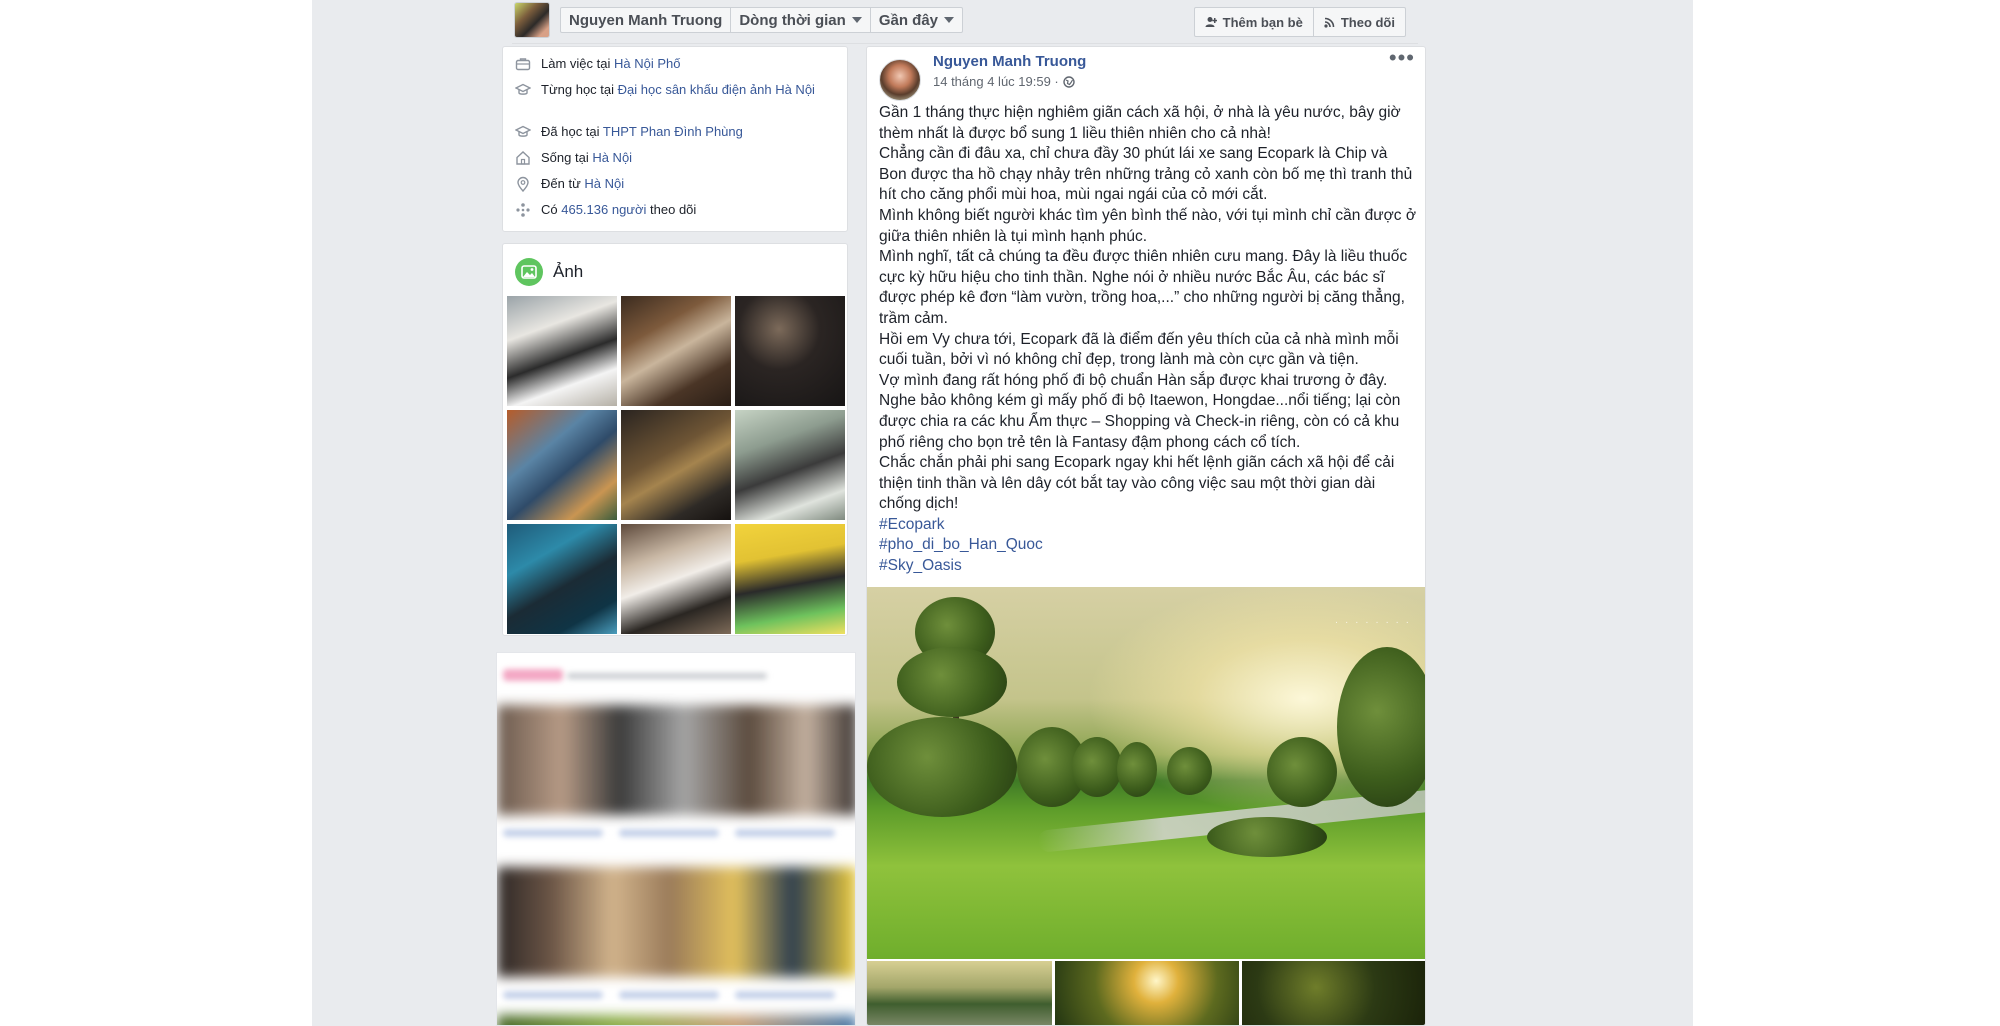 The width and height of the screenshot is (2000, 1026). Describe the element at coordinates (523, 184) in the screenshot. I see `location-pin-icon` at that location.